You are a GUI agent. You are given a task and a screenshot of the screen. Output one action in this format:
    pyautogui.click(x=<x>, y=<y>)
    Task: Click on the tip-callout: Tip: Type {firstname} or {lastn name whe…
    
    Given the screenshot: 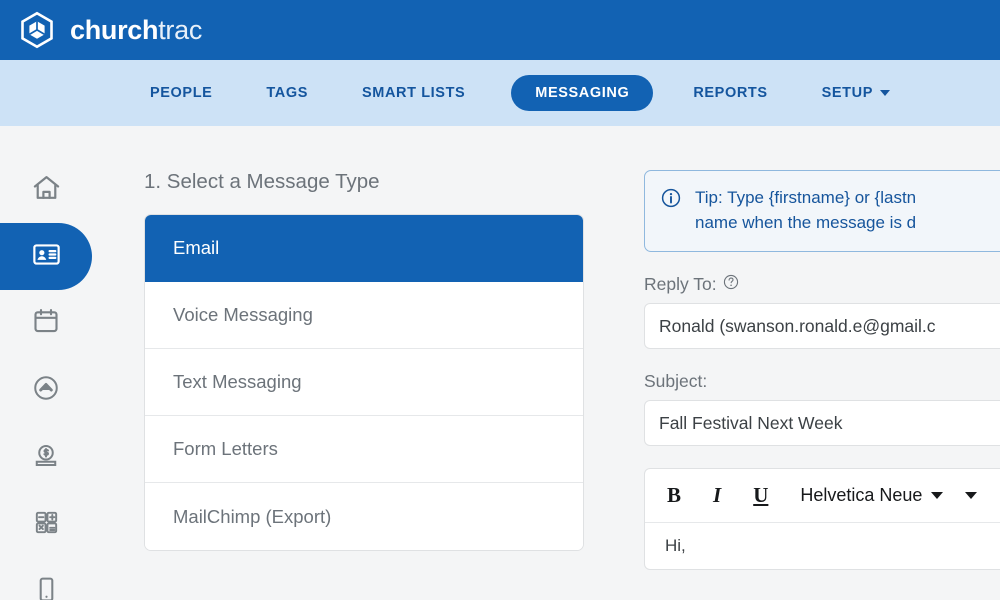 What is the action you would take?
    pyautogui.click(x=822, y=211)
    